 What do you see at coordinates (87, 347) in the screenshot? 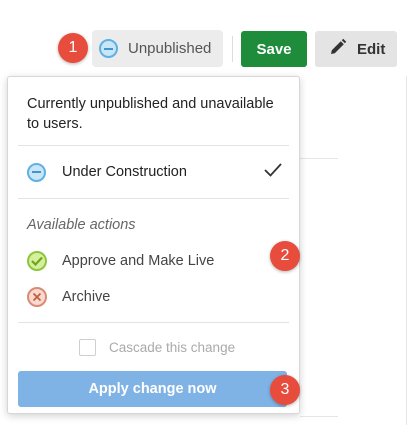
I see `cascade-checkbox` at bounding box center [87, 347].